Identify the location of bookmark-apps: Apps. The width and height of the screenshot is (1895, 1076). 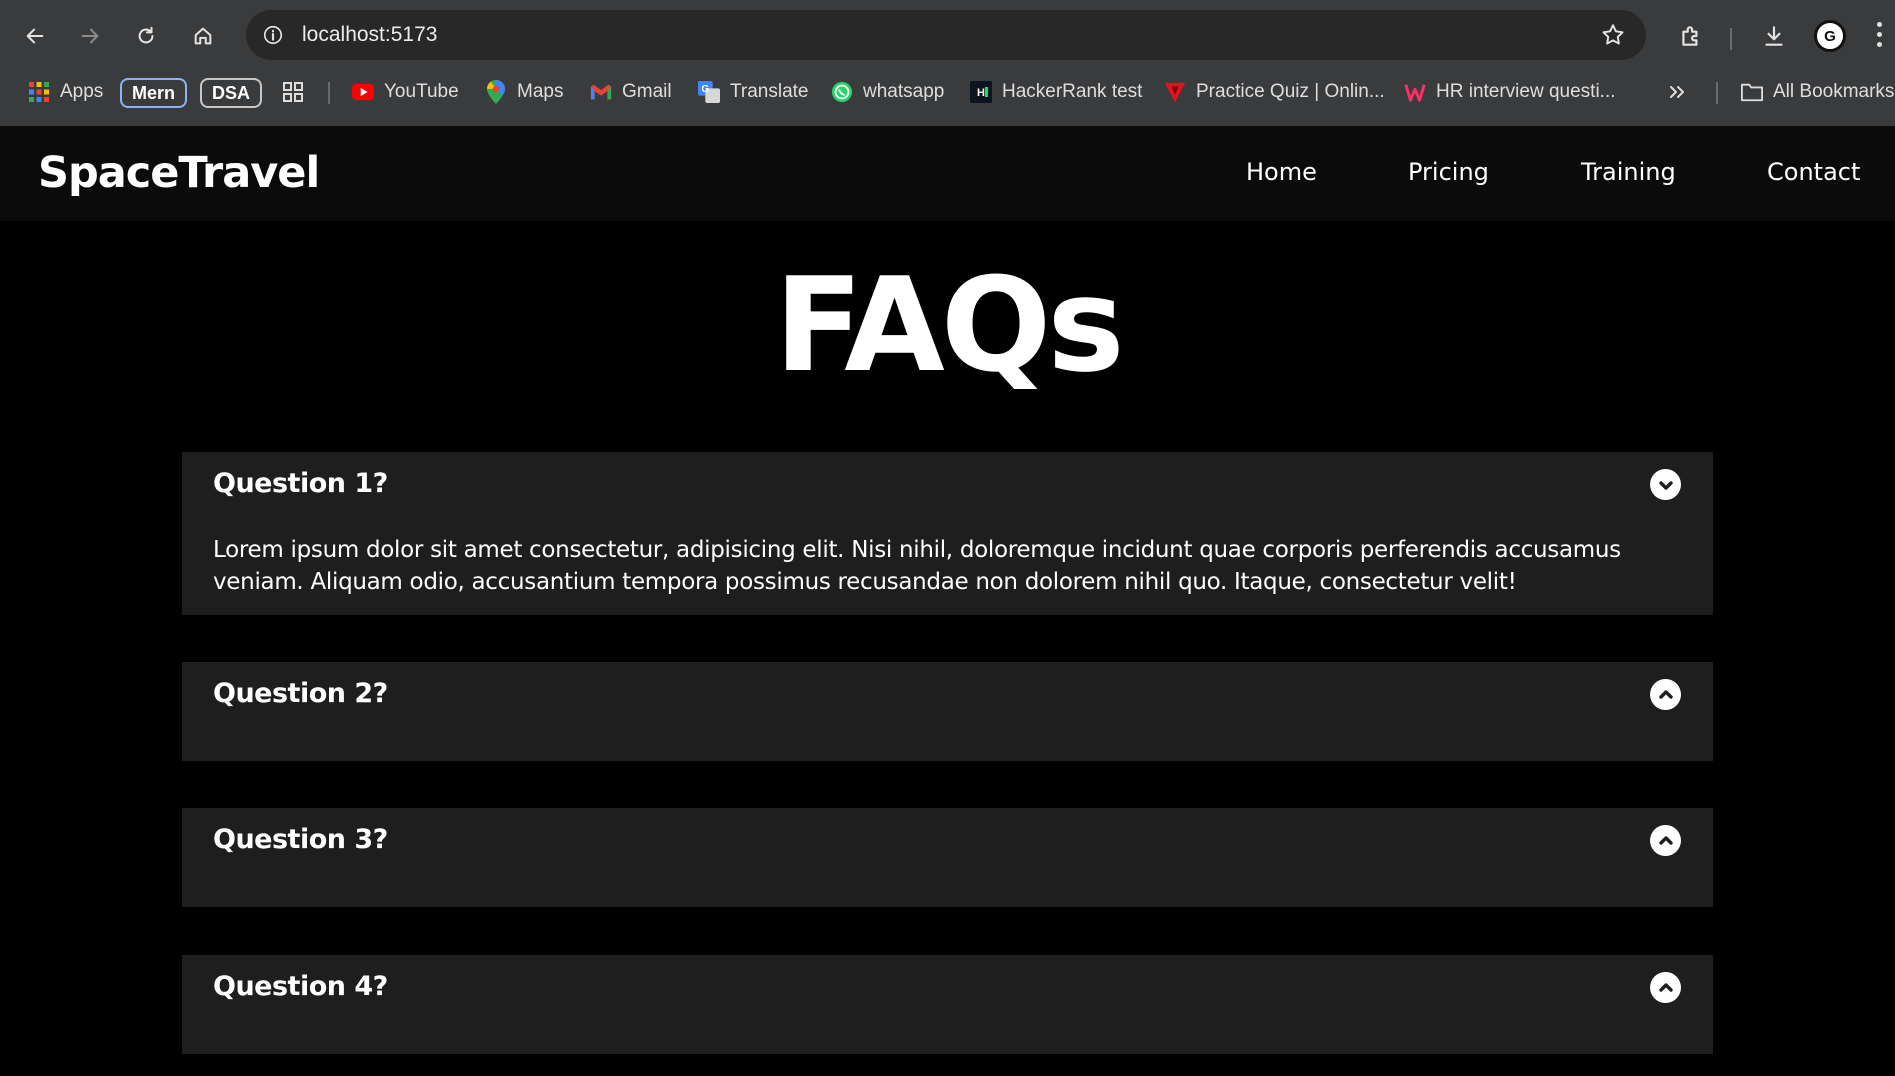
(65, 92).